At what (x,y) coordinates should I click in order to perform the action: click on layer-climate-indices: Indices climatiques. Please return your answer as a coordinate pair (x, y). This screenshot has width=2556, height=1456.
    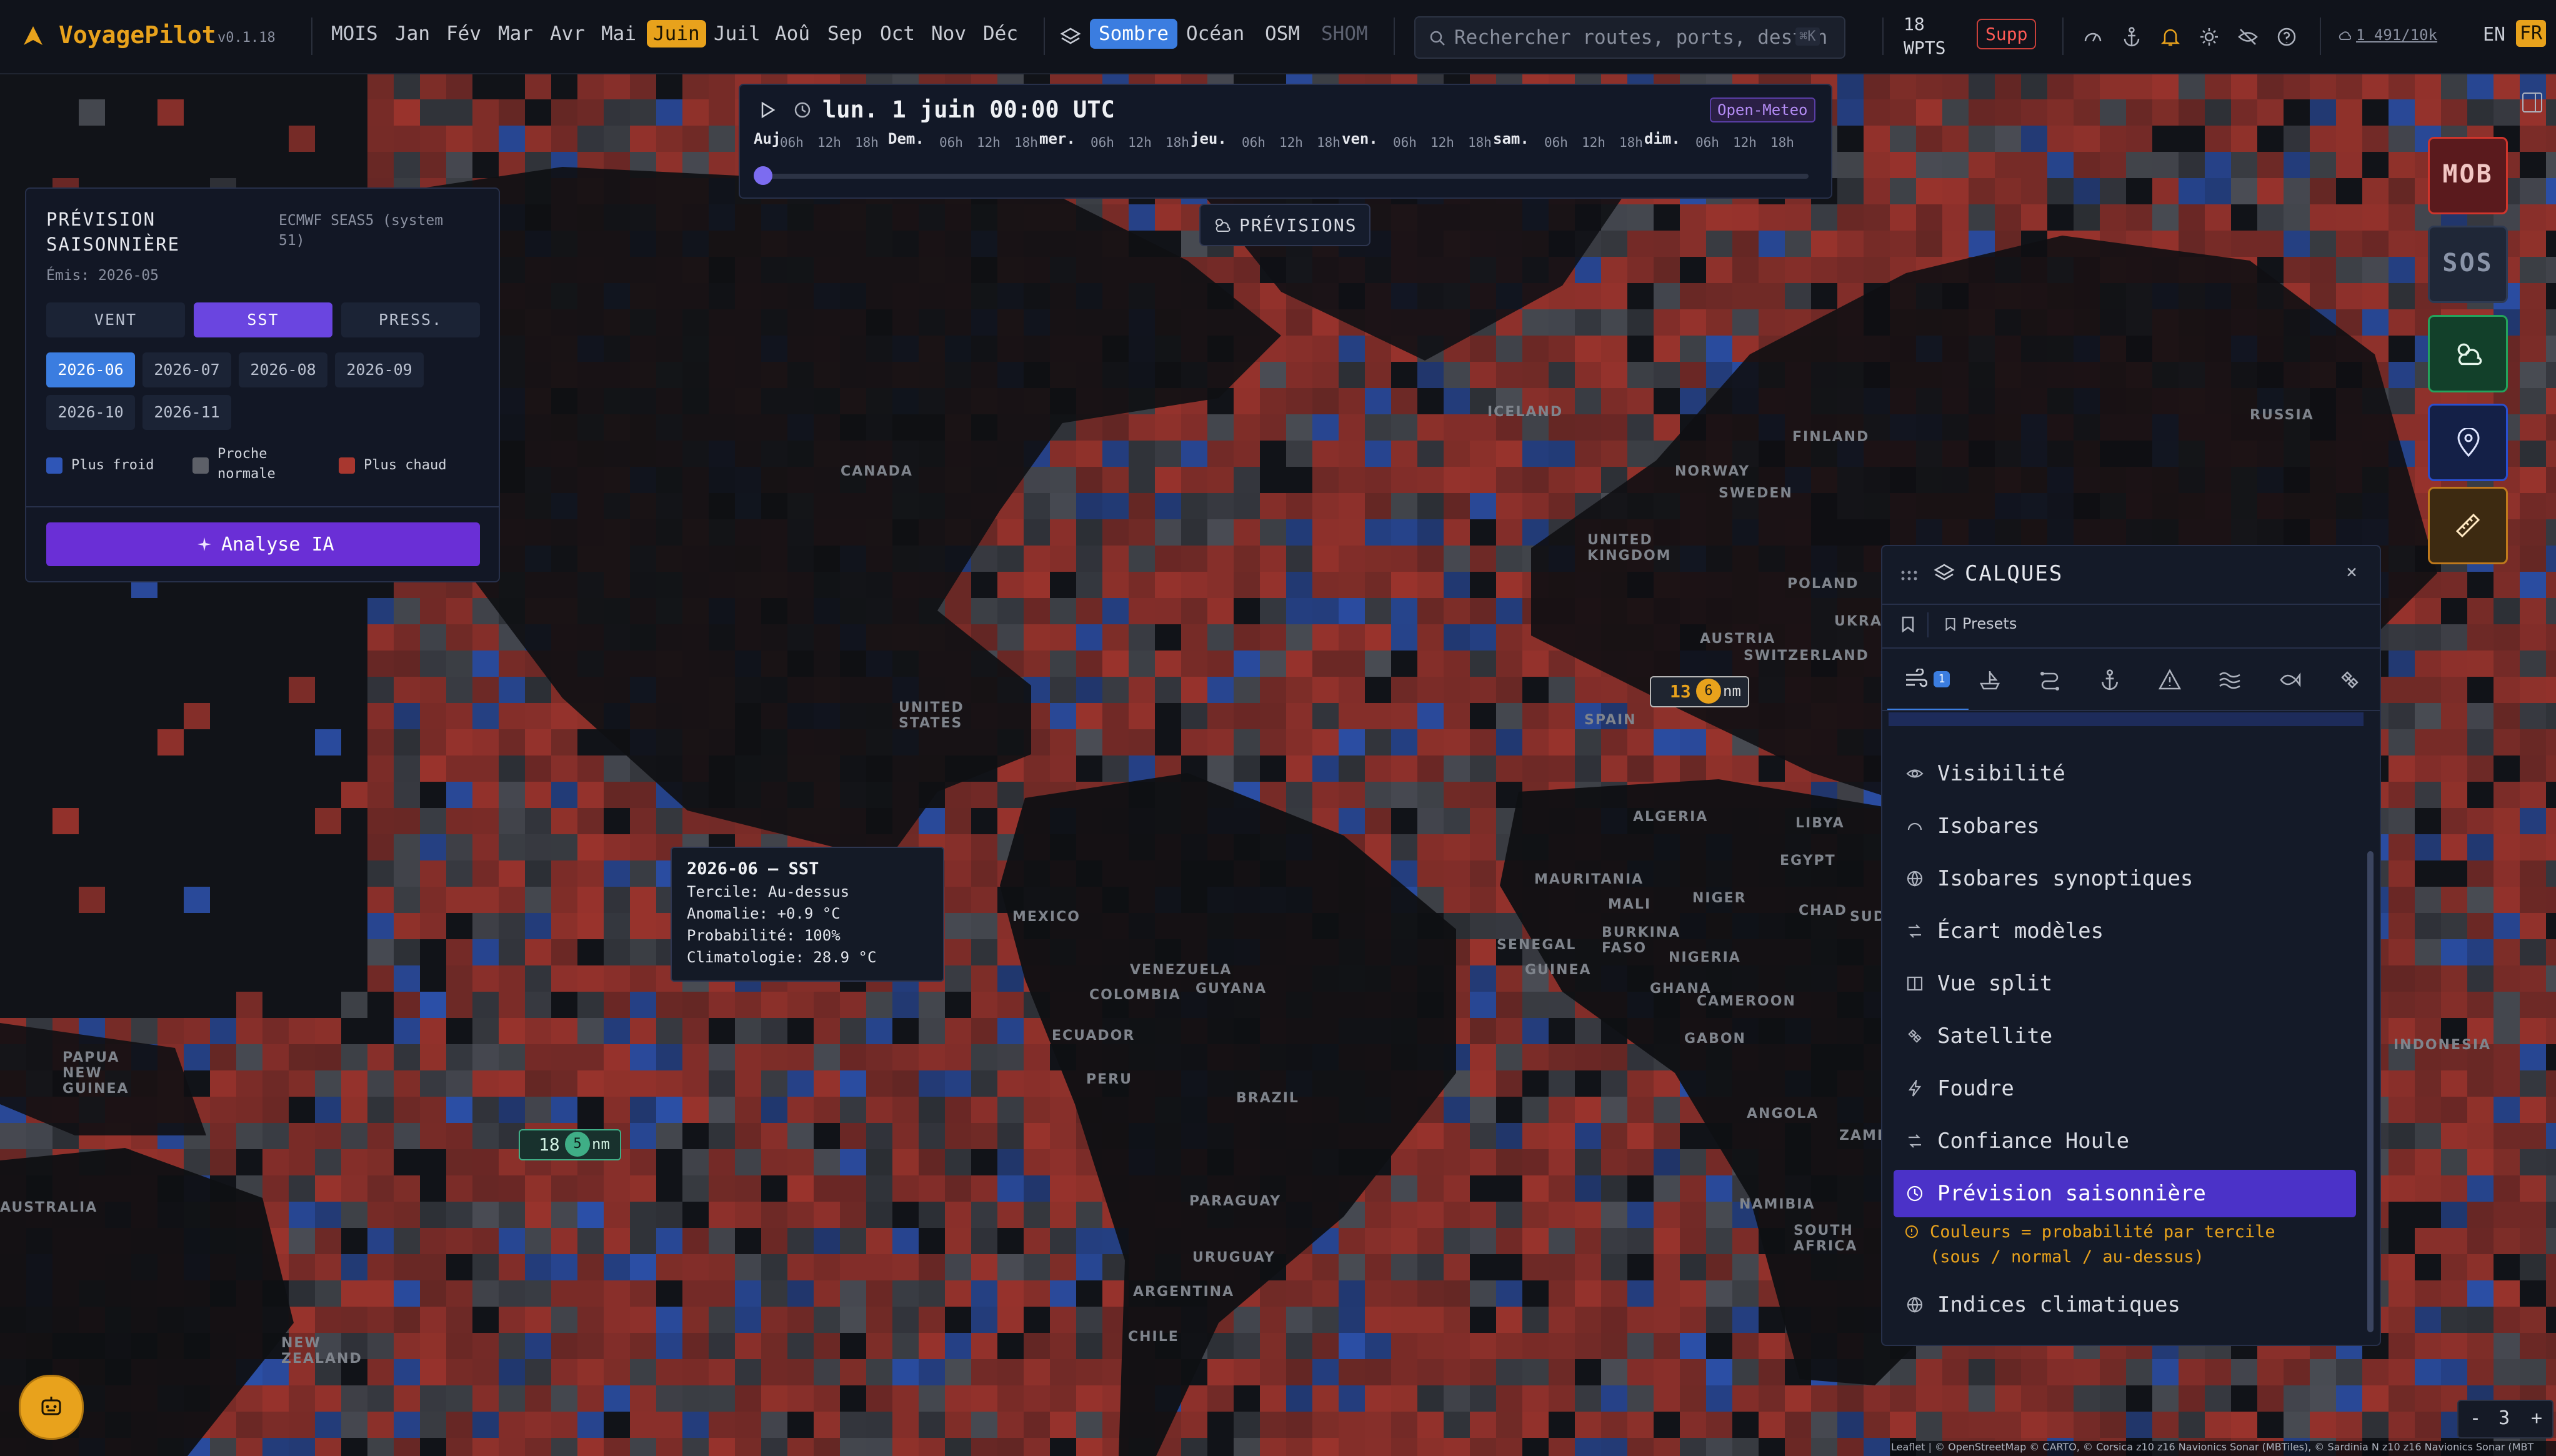
    Looking at the image, I should click on (2125, 1305).